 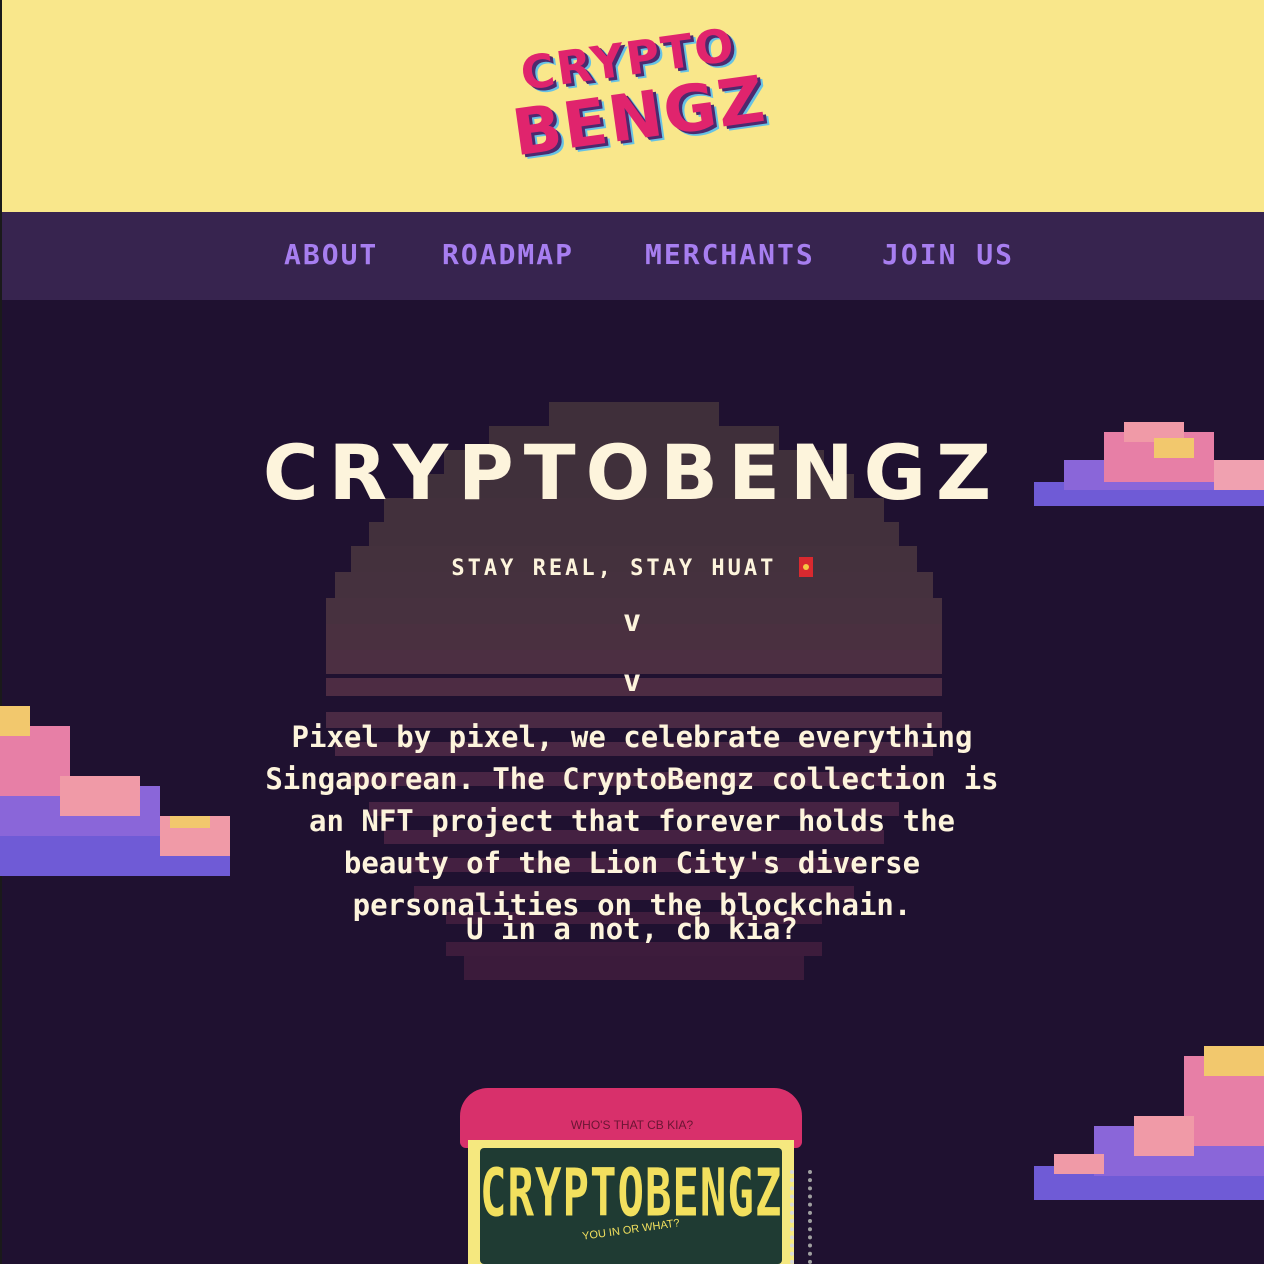 I want to click on tagline-text: STAY REAL, STAY HUAT, so click(x=614, y=568).